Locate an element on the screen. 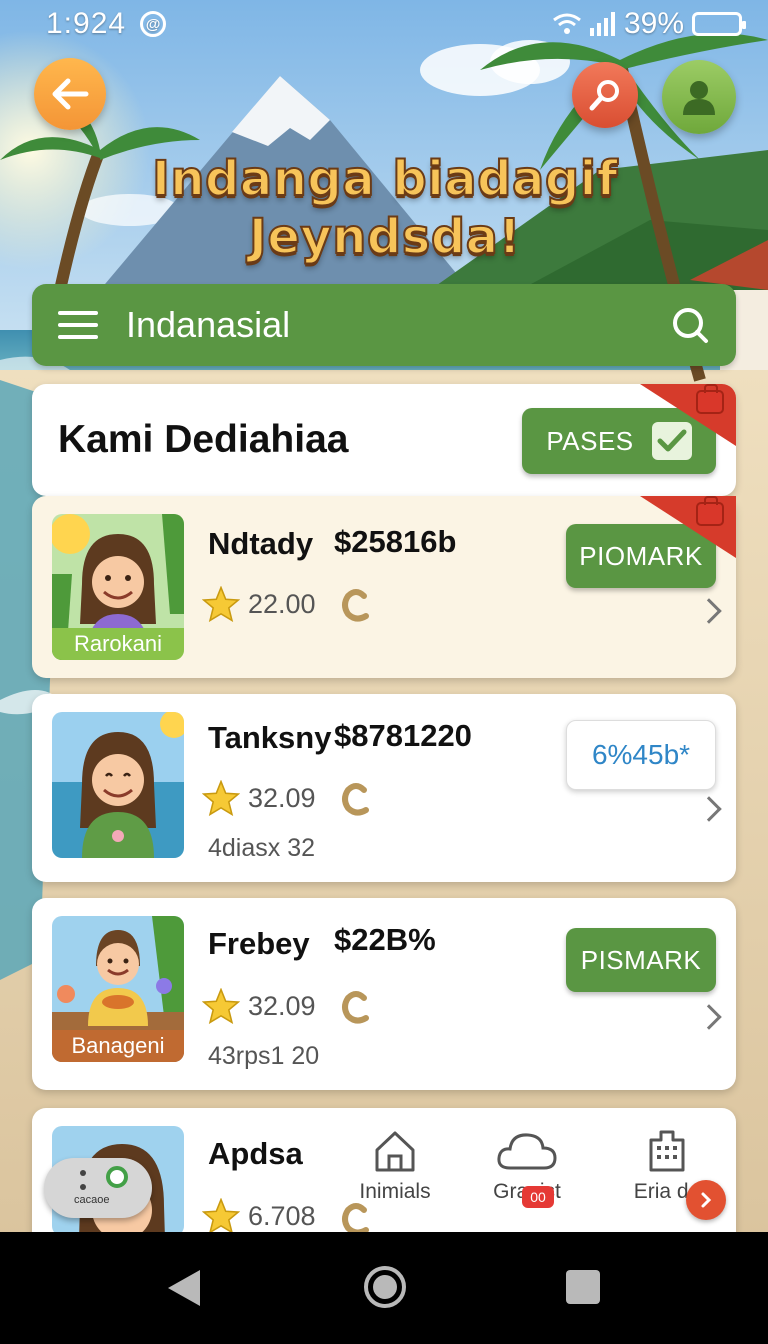 The width and height of the screenshot is (768, 1344). widget-label: cacaoe is located at coordinates (92, 1200).